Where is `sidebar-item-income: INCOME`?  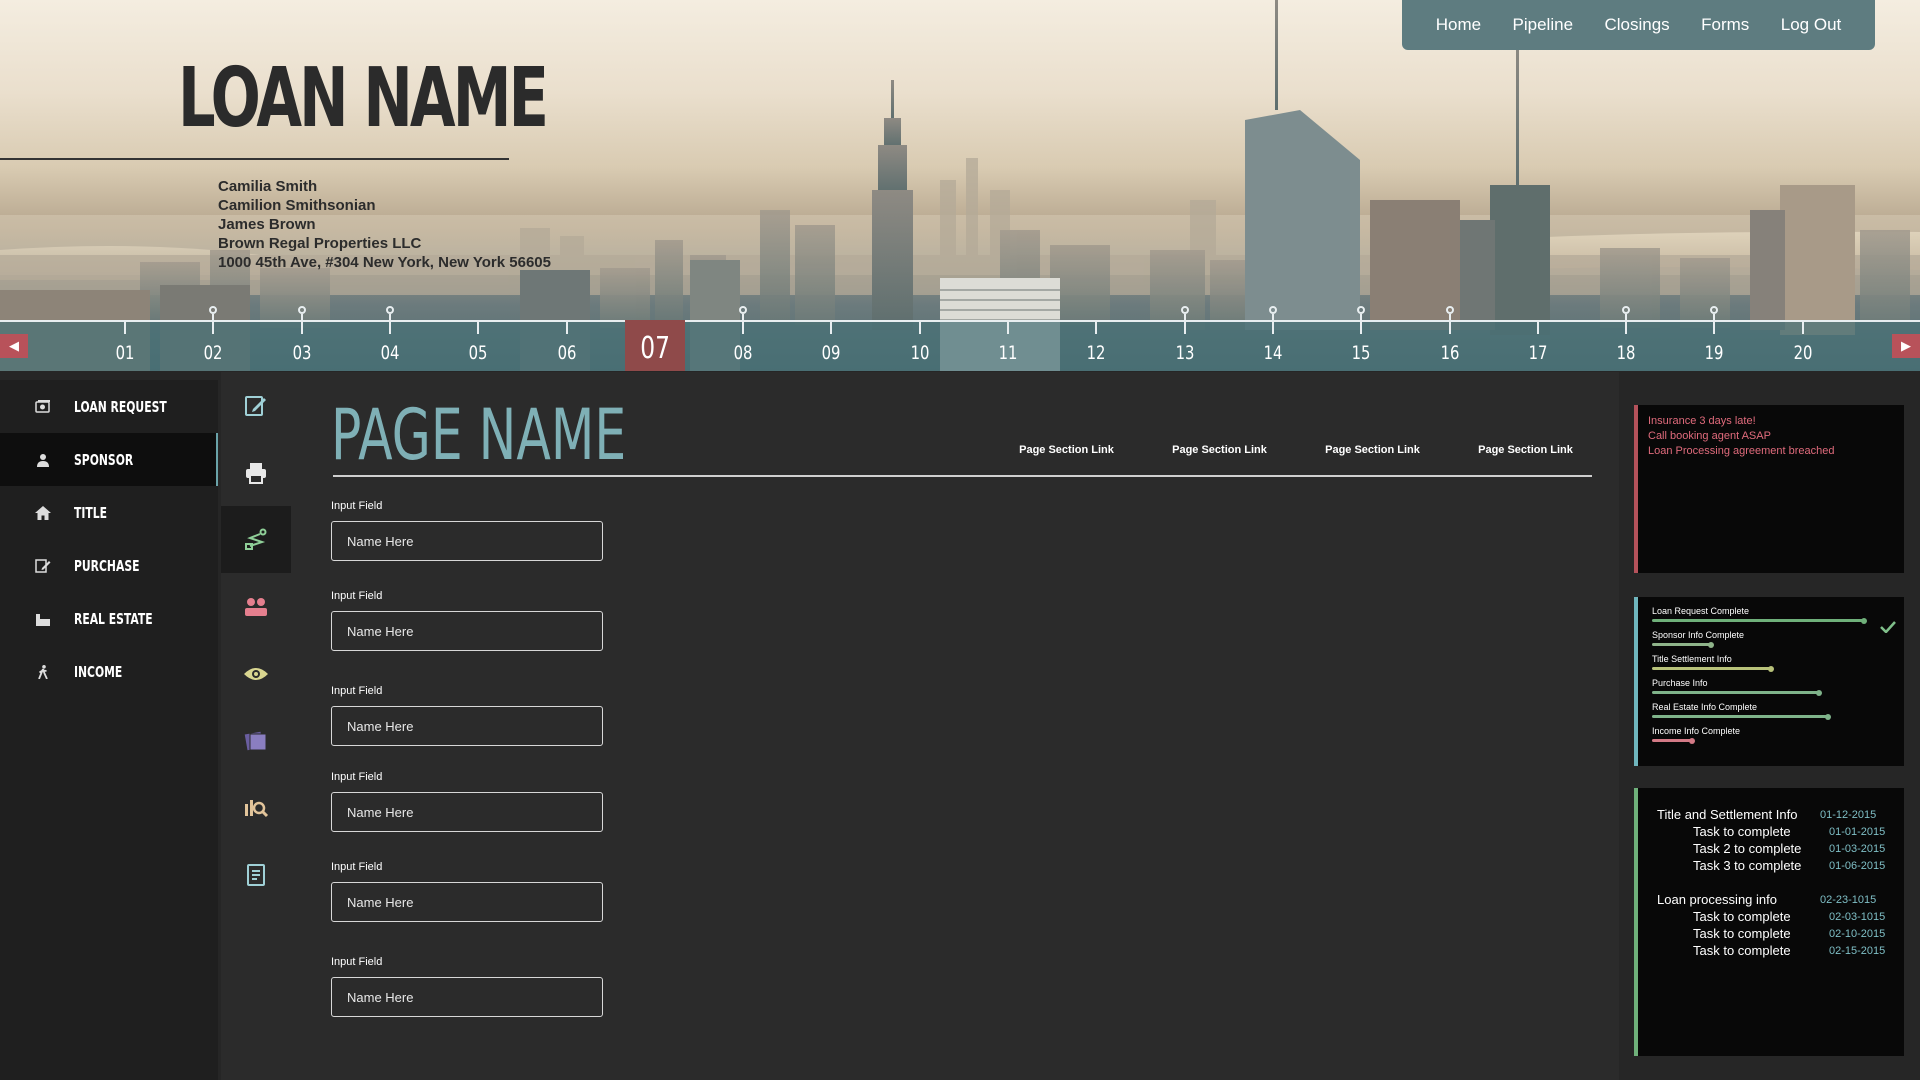 sidebar-item-income: INCOME is located at coordinates (109, 671).